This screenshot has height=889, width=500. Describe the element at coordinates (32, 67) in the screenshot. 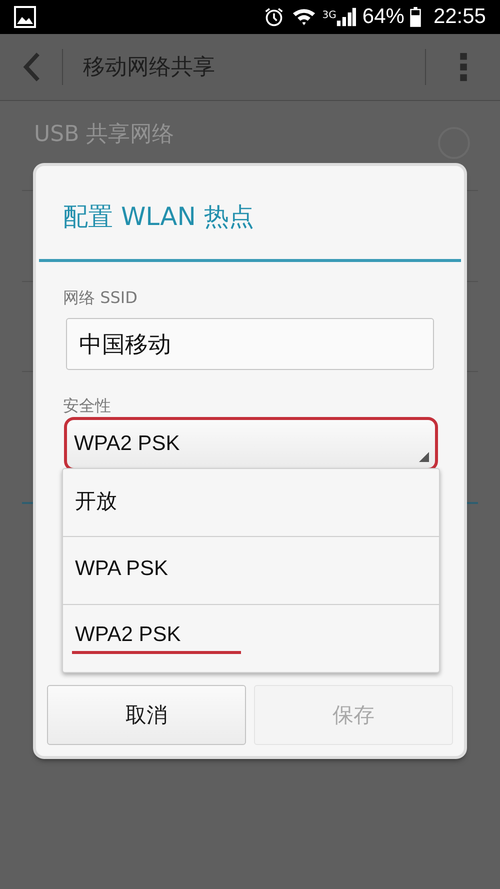

I see `back-icon` at that location.